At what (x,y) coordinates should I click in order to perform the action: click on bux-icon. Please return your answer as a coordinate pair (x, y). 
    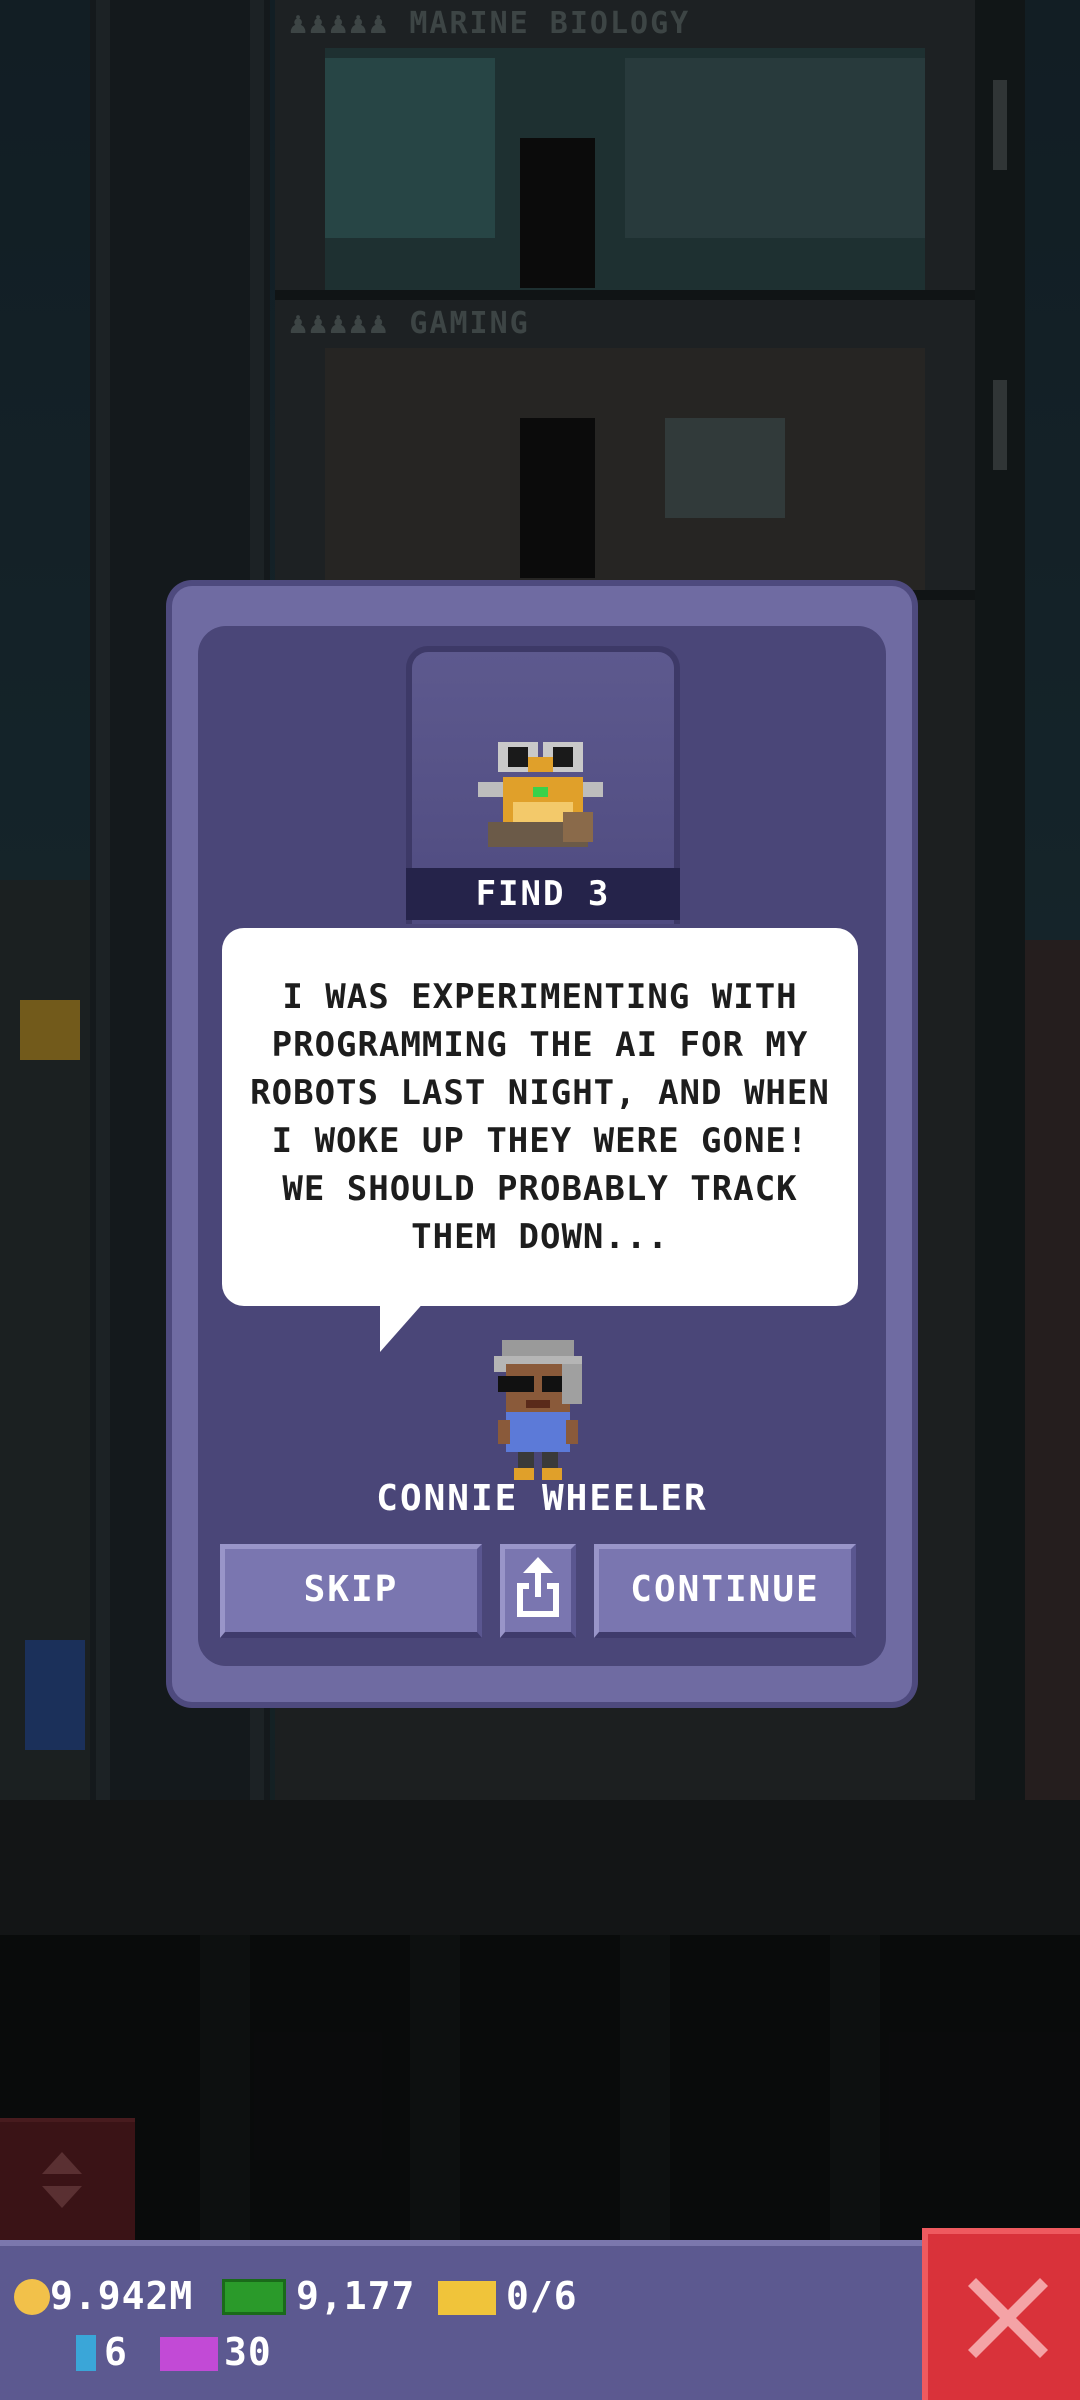
    Looking at the image, I should click on (254, 2297).